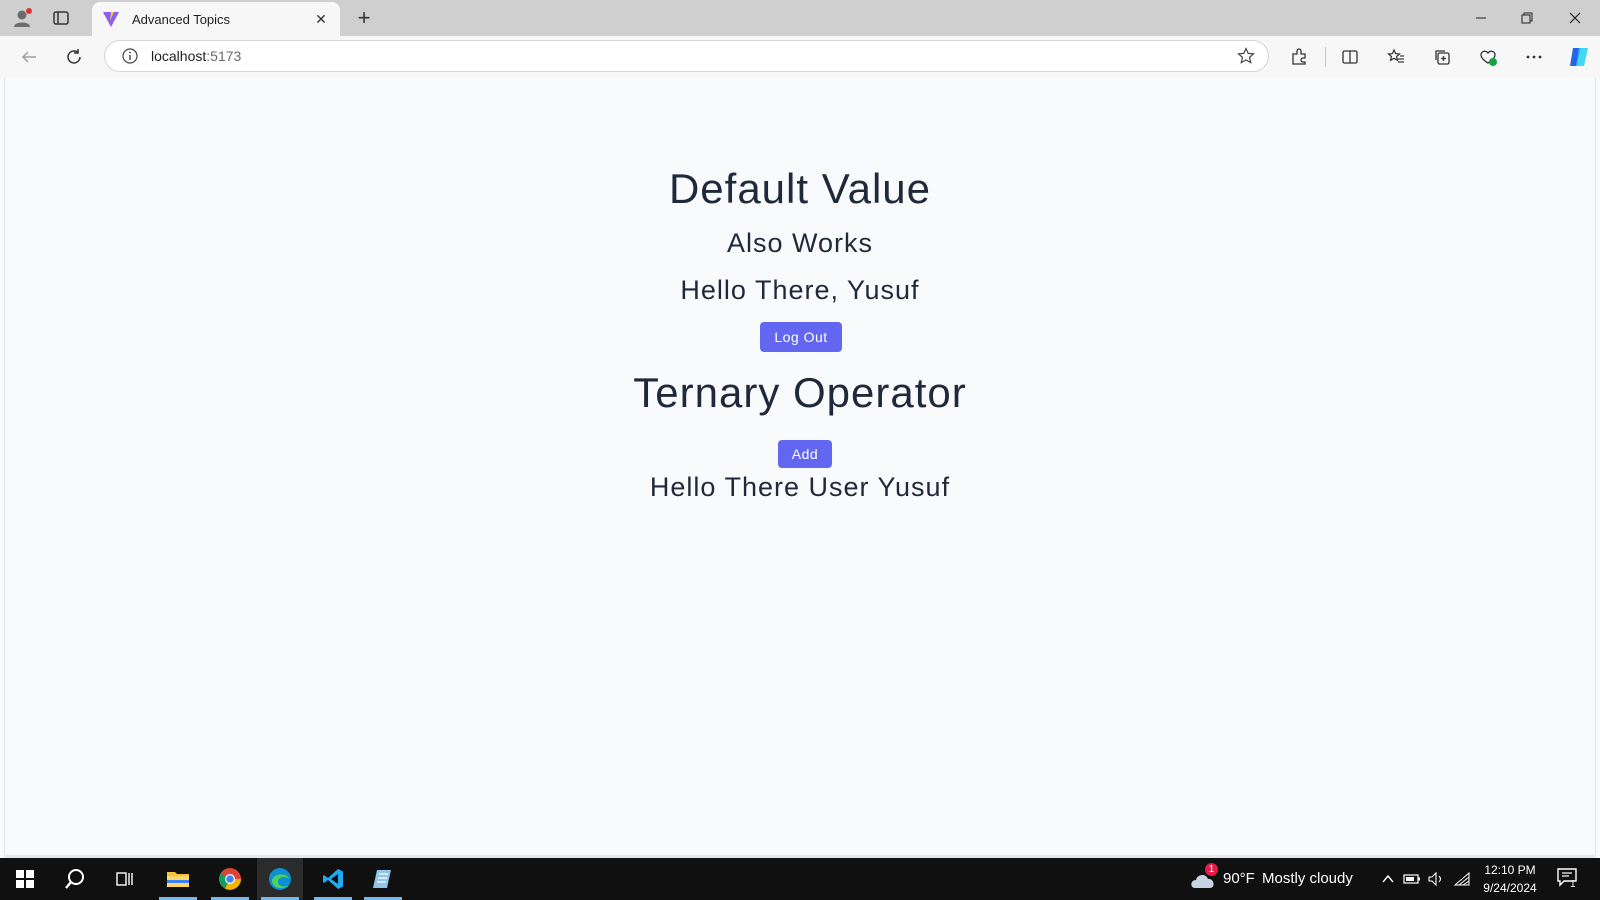  Describe the element at coordinates (1211, 869) in the screenshot. I see `weather-alert-badge: 1` at that location.